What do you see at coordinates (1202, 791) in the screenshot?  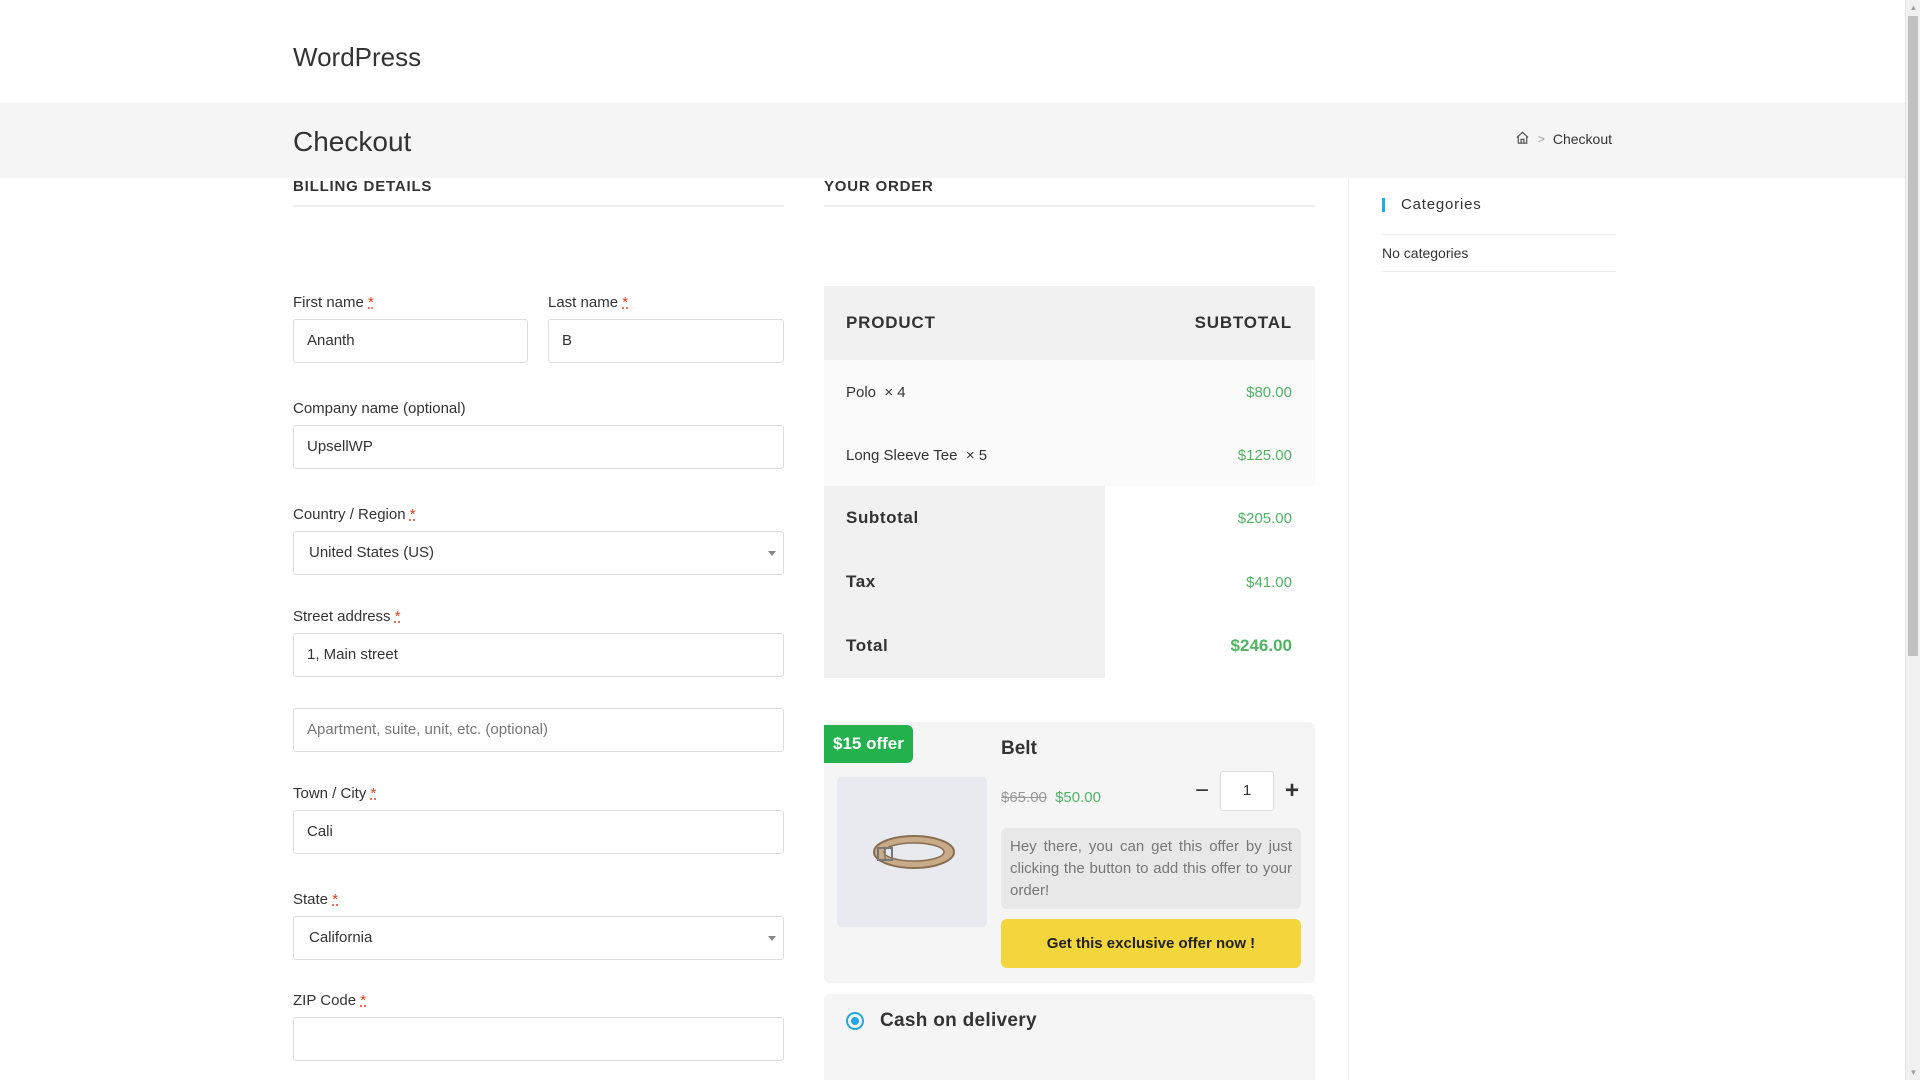 I see `minus-icon: −` at bounding box center [1202, 791].